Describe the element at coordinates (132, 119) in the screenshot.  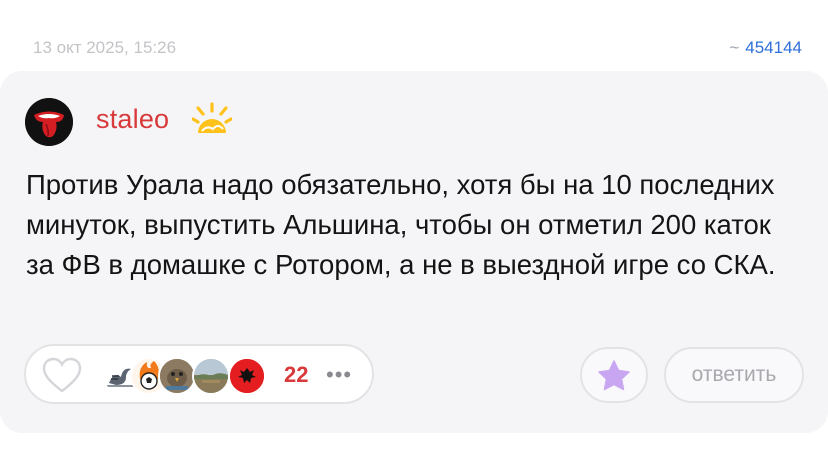
I see `username-link: staleo` at that location.